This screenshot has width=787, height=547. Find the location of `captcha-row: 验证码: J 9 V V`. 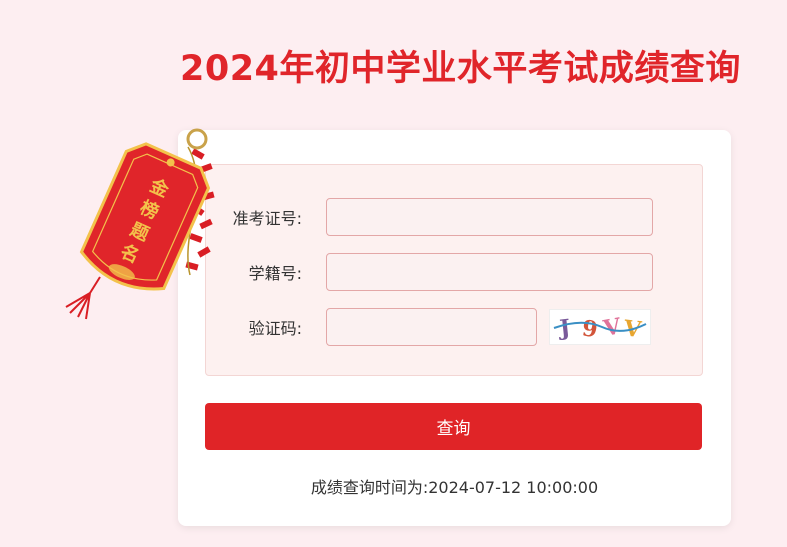

captcha-row: 验证码: J 9 V V is located at coordinates (428, 327).